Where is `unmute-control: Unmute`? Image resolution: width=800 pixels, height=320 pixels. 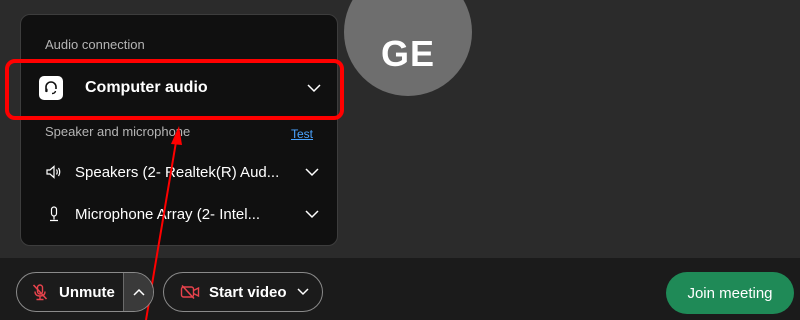 unmute-control: Unmute is located at coordinates (85, 292).